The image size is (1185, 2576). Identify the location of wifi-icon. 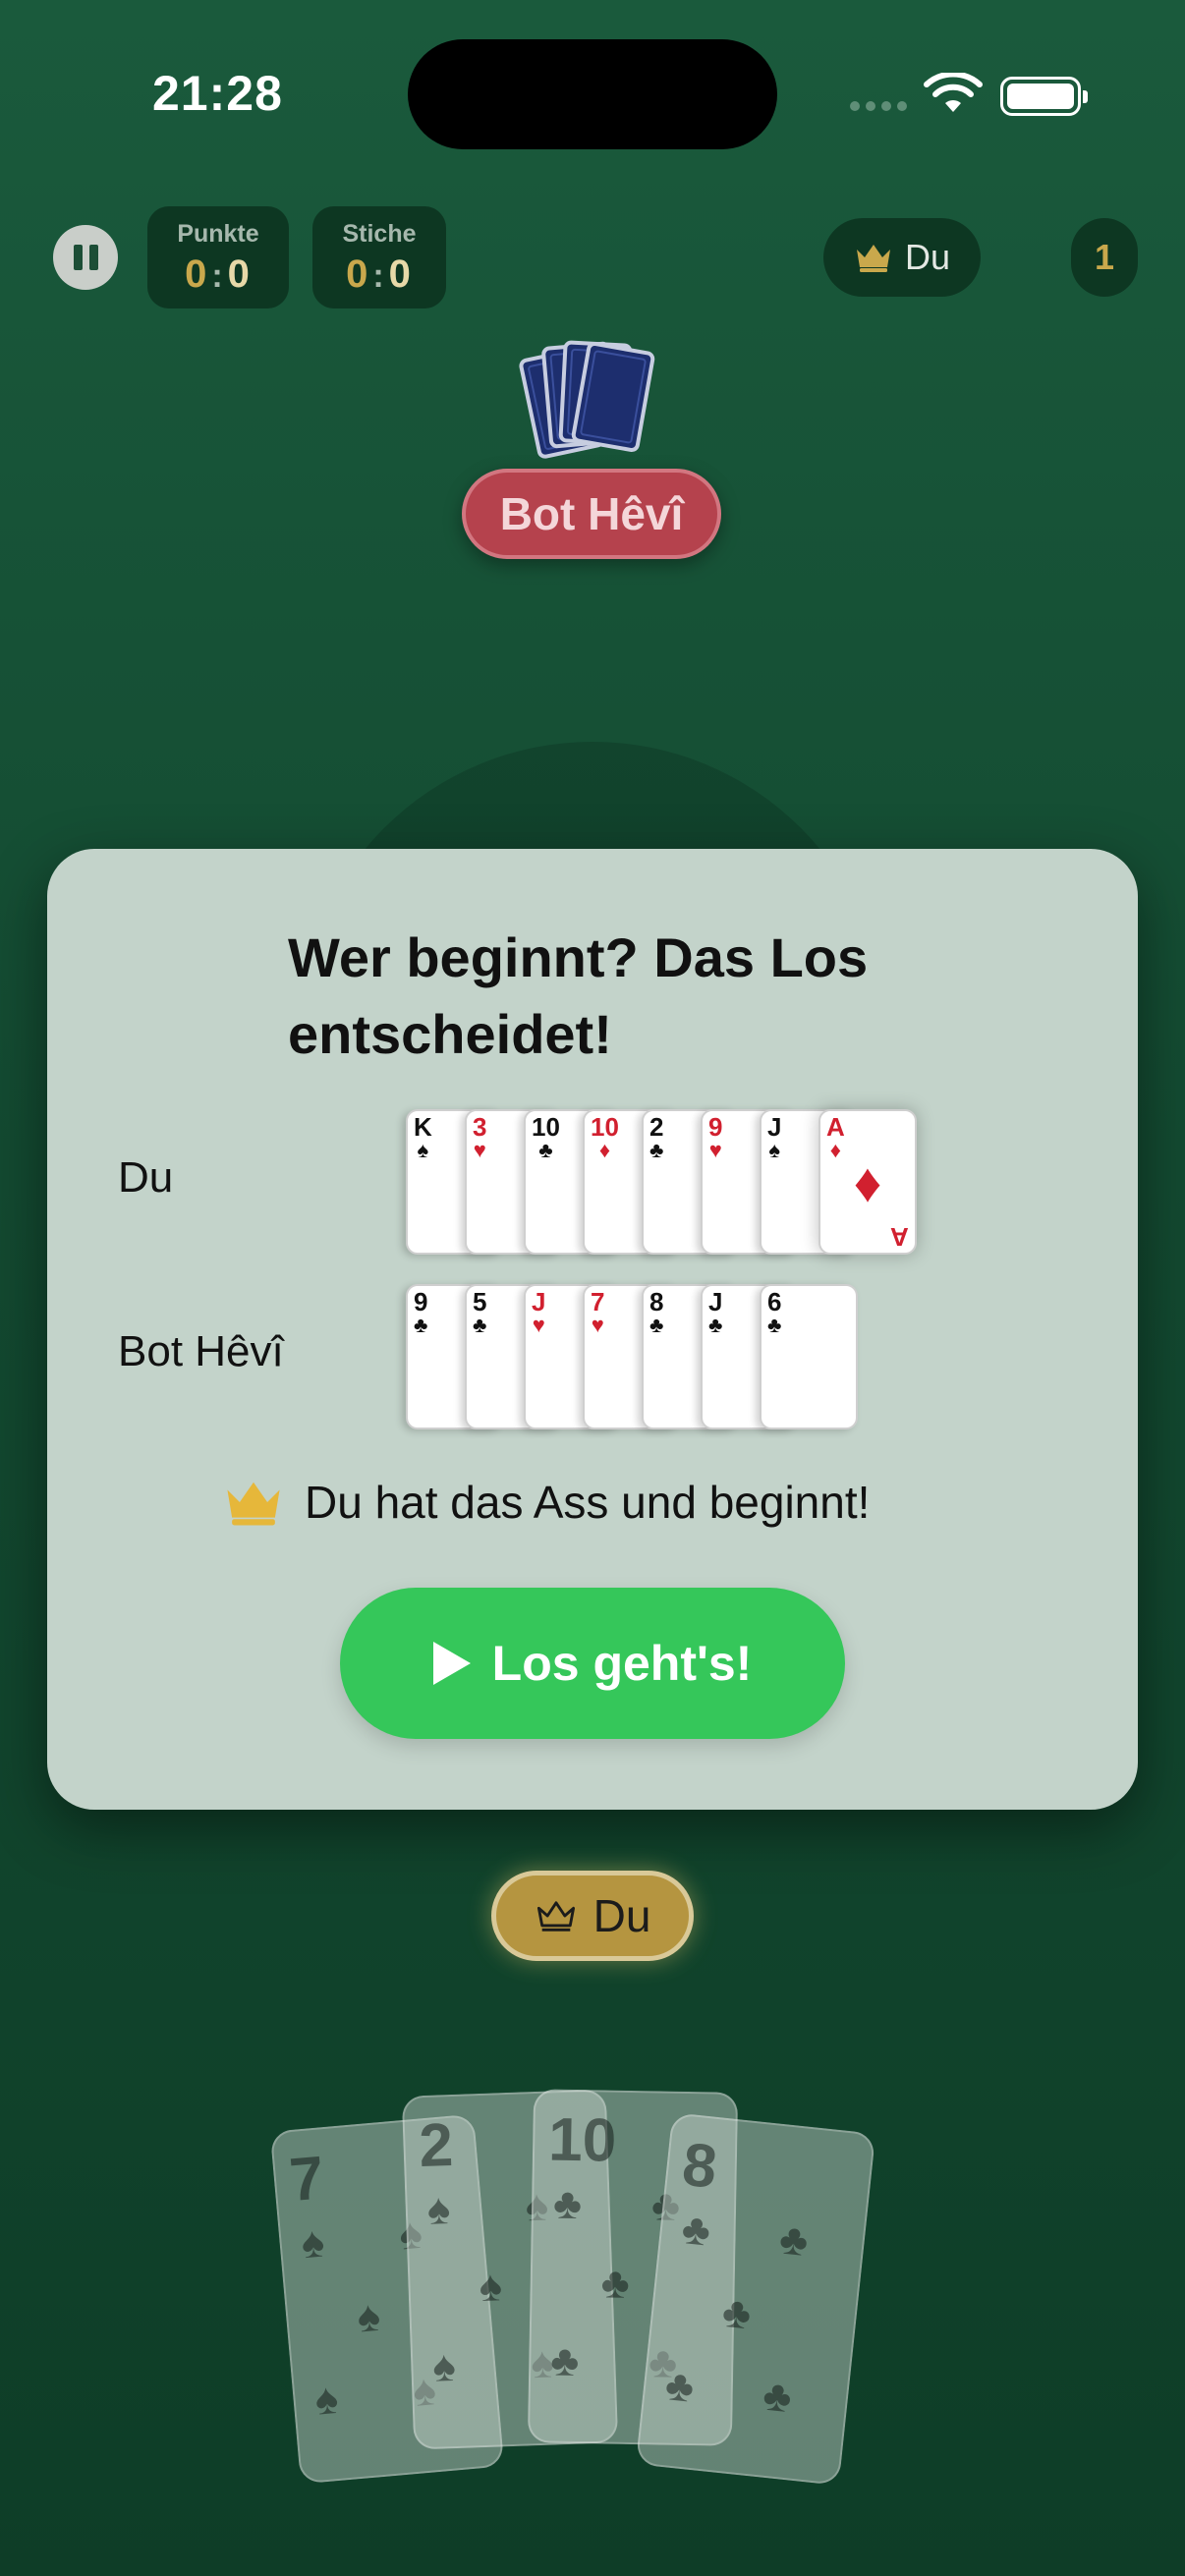
(954, 92).